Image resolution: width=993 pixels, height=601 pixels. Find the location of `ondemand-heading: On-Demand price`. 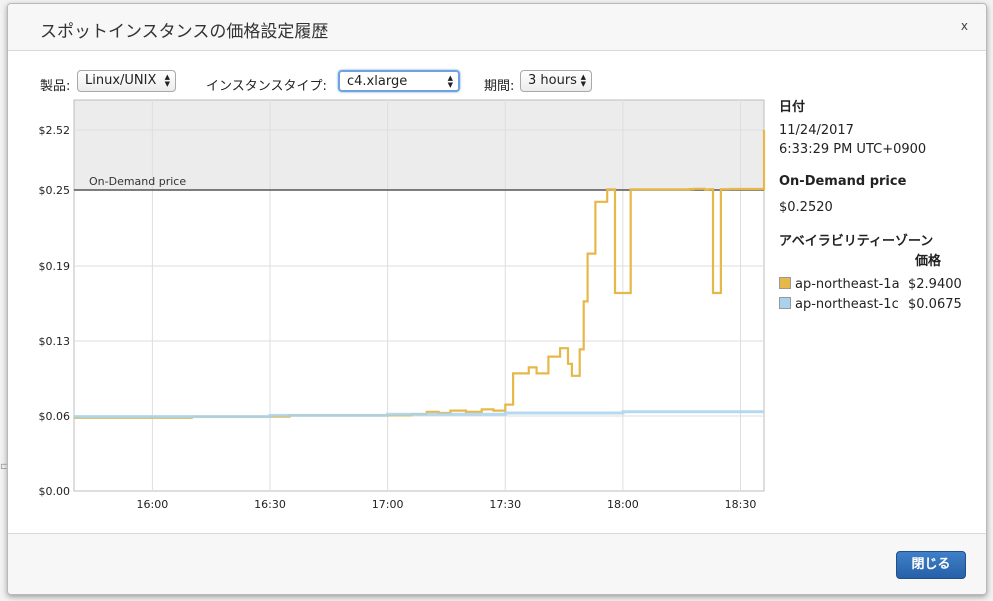

ondemand-heading: On-Demand price is located at coordinates (843, 181).